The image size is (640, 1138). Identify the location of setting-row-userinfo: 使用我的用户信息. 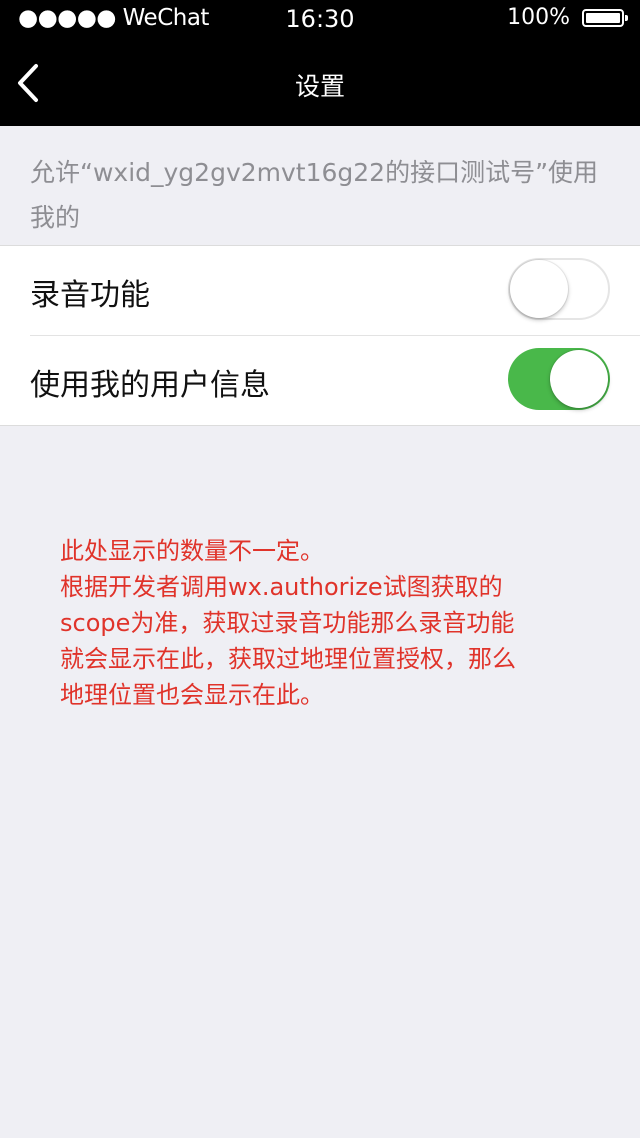
(335, 380).